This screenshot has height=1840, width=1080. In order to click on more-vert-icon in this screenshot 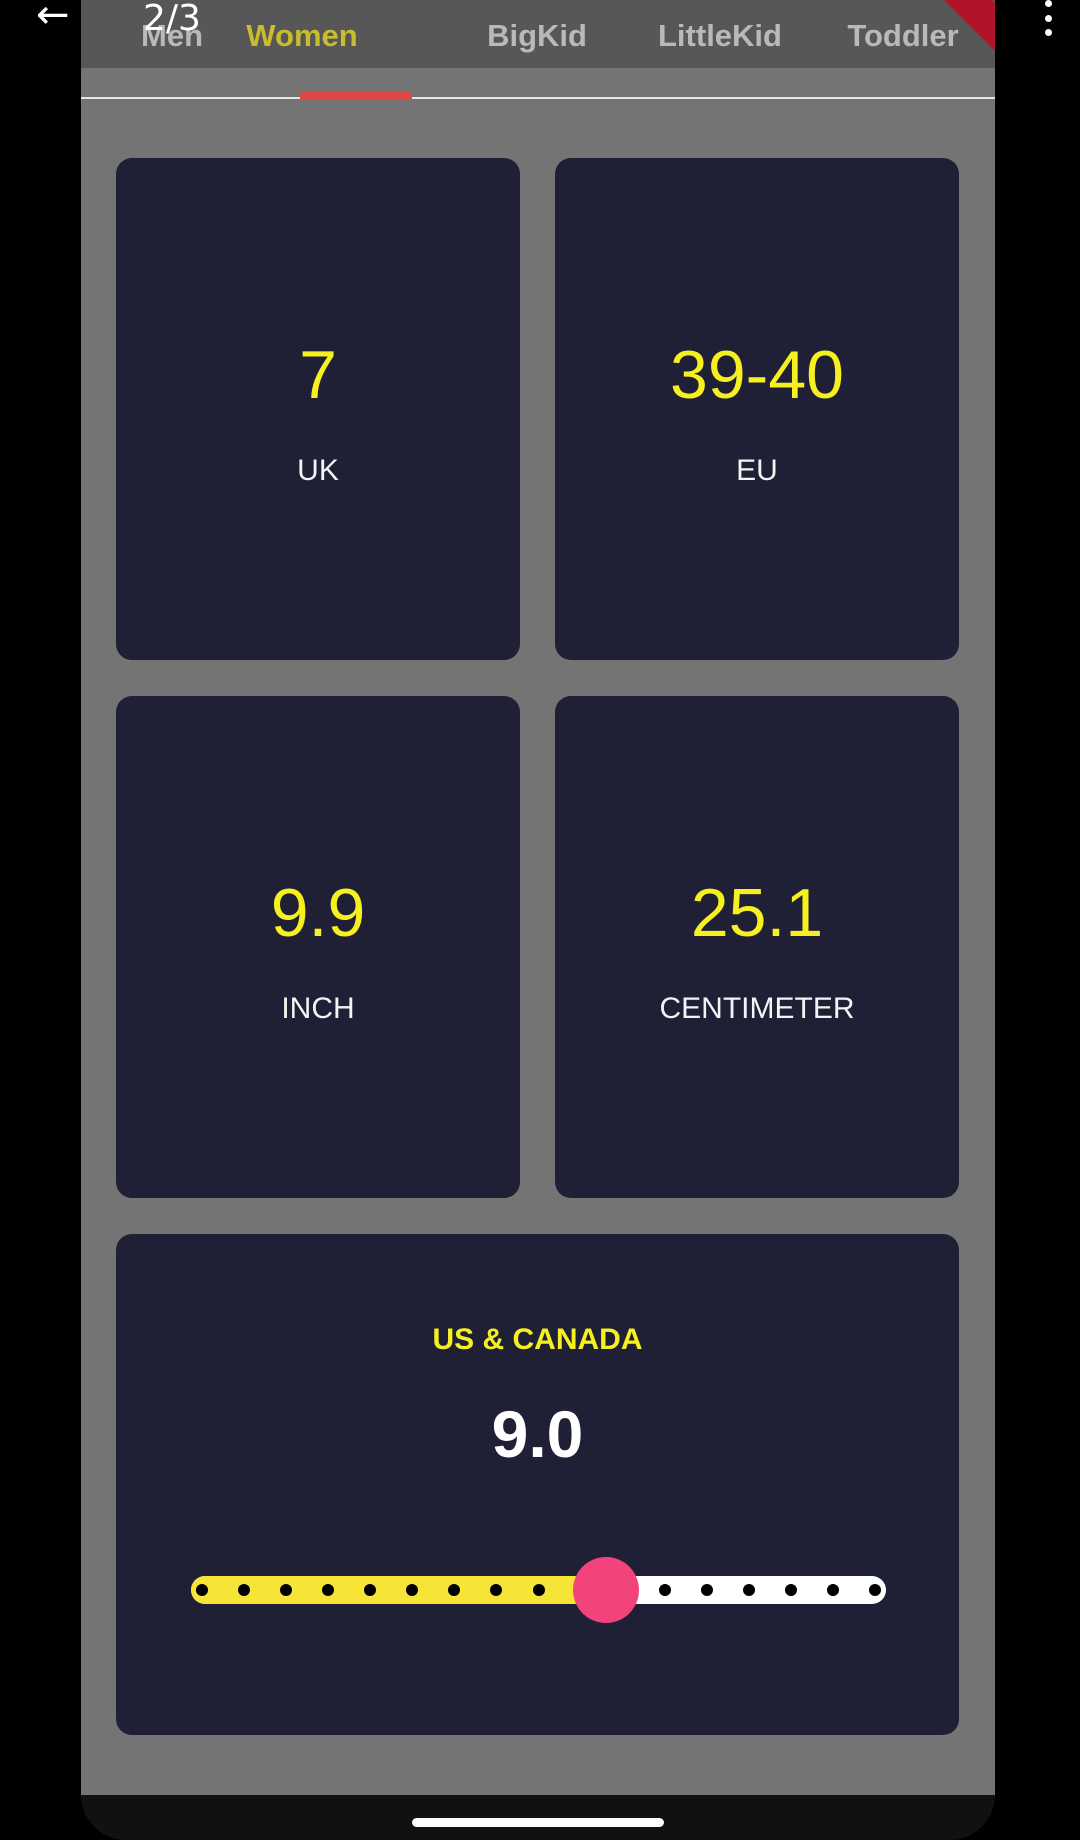, I will do `click(1048, 18)`.